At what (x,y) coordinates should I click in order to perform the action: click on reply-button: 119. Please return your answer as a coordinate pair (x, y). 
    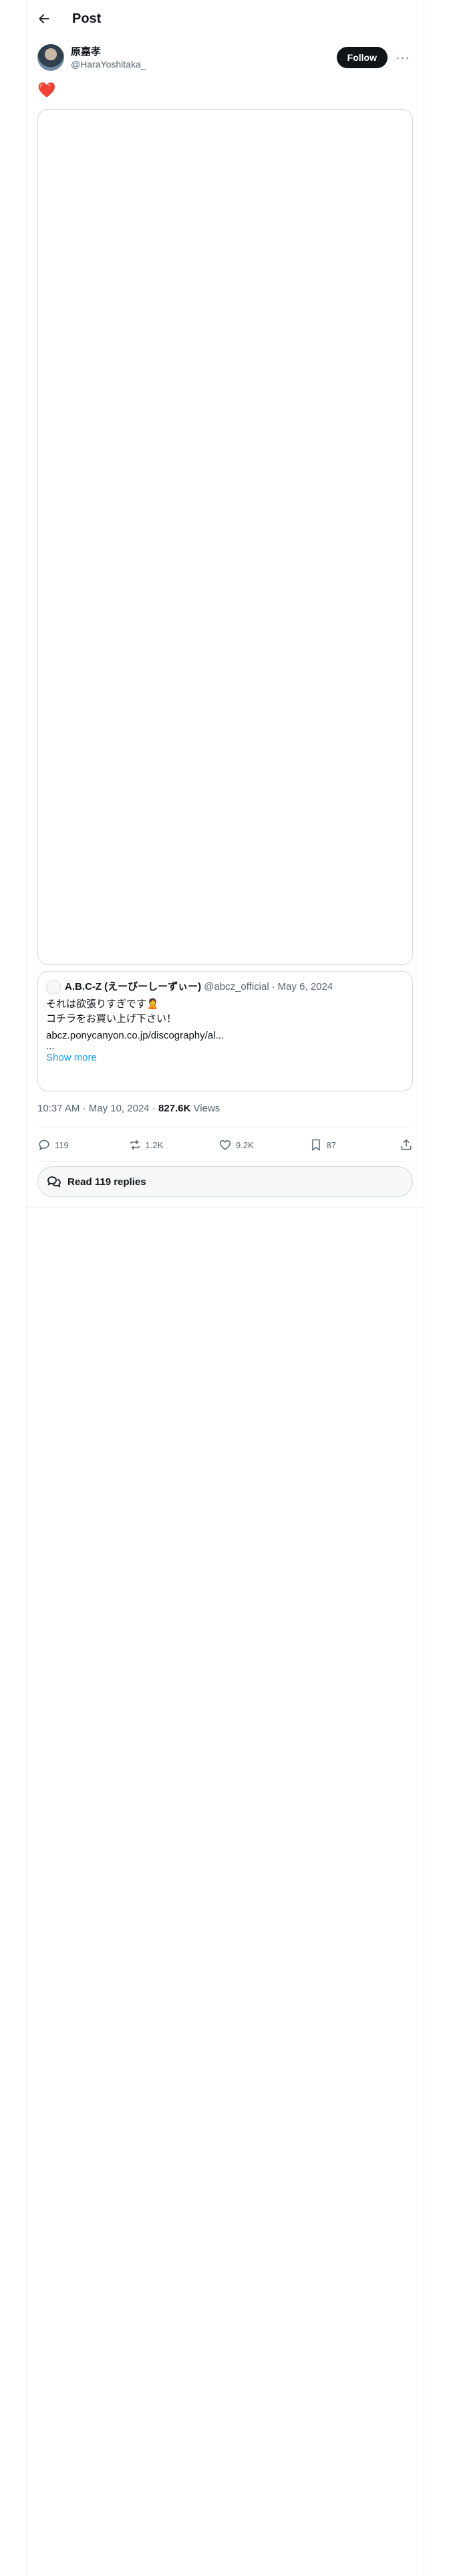
    Looking at the image, I should click on (57, 1145).